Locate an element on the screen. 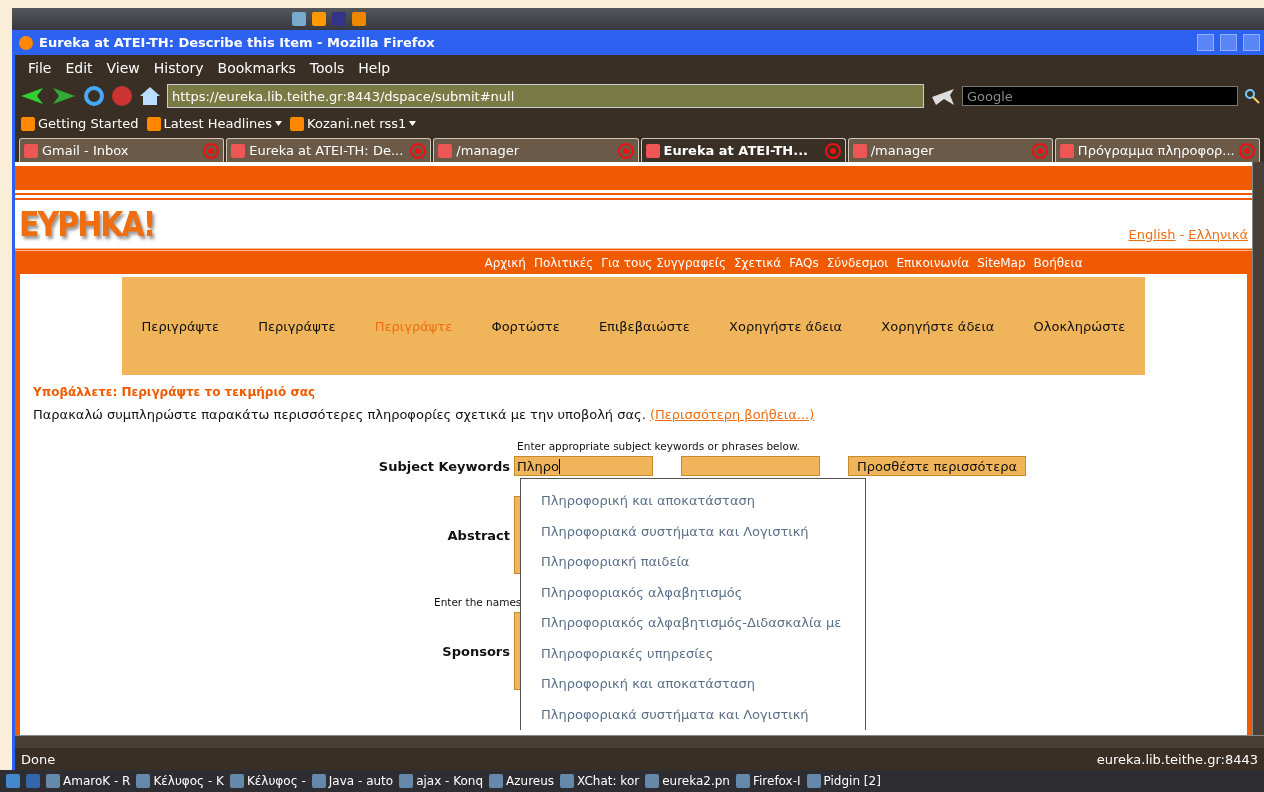  bookmark-item: Getting Started is located at coordinates (80, 123).